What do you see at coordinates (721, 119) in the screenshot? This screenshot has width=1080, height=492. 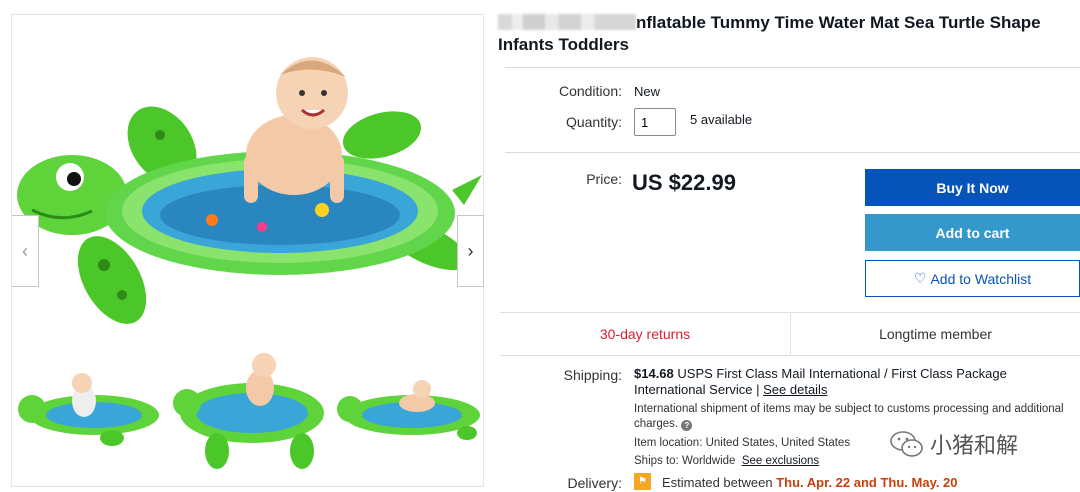 I see `available-count: 5 available` at bounding box center [721, 119].